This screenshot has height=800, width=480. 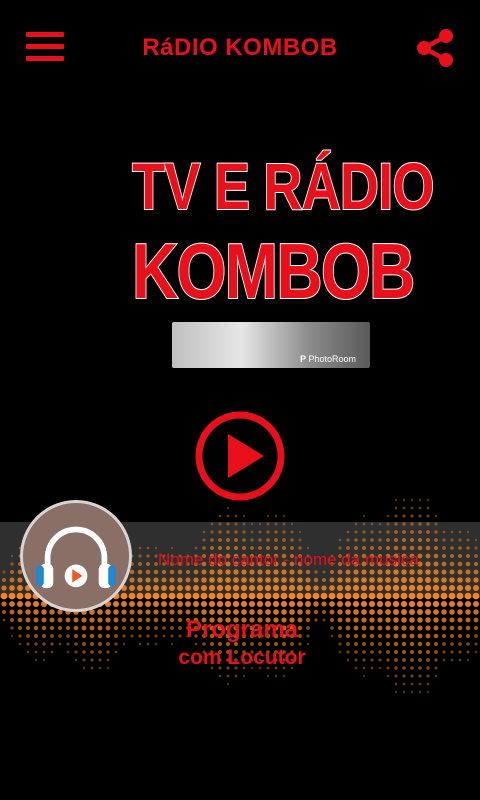 I want to click on hamburger-menu-icon, so click(x=45, y=47).